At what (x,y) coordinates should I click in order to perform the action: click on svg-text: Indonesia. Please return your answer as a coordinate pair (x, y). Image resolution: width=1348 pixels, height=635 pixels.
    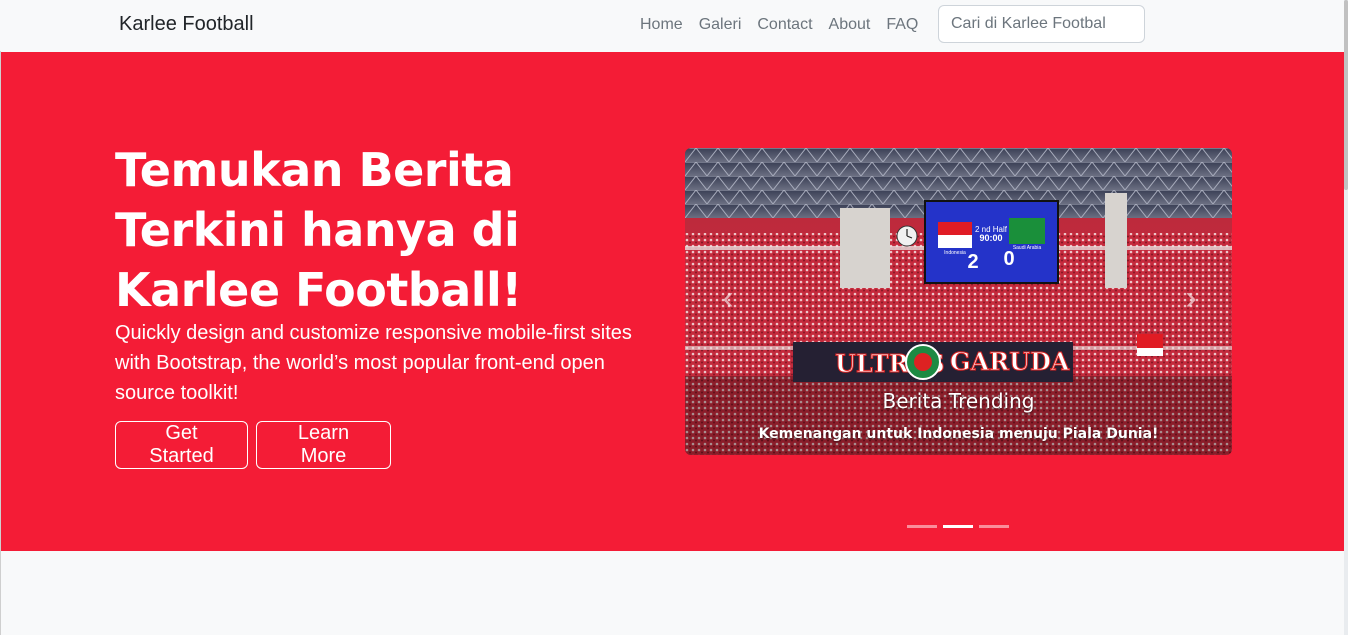
    Looking at the image, I should click on (955, 253).